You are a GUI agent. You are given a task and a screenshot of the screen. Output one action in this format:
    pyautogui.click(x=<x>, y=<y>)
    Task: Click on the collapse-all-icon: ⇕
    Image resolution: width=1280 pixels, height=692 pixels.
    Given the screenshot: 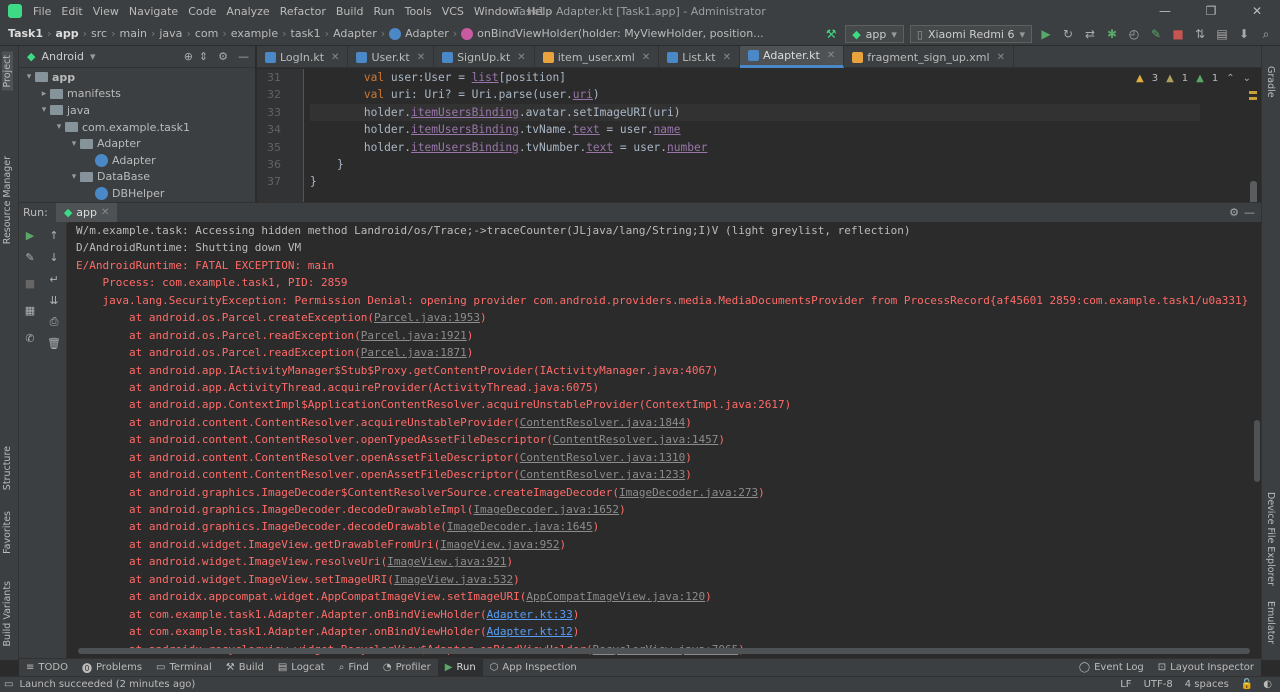 What is the action you would take?
    pyautogui.click(x=203, y=56)
    